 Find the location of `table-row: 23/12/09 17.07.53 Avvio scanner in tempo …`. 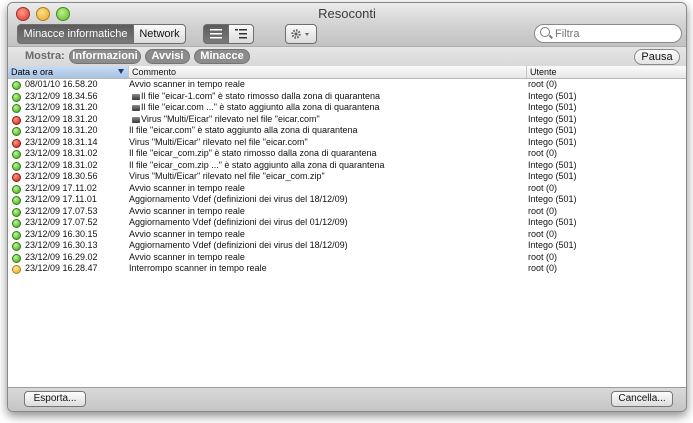

table-row: 23/12/09 17.07.53 Avvio scanner in tempo … is located at coordinates (347, 212).